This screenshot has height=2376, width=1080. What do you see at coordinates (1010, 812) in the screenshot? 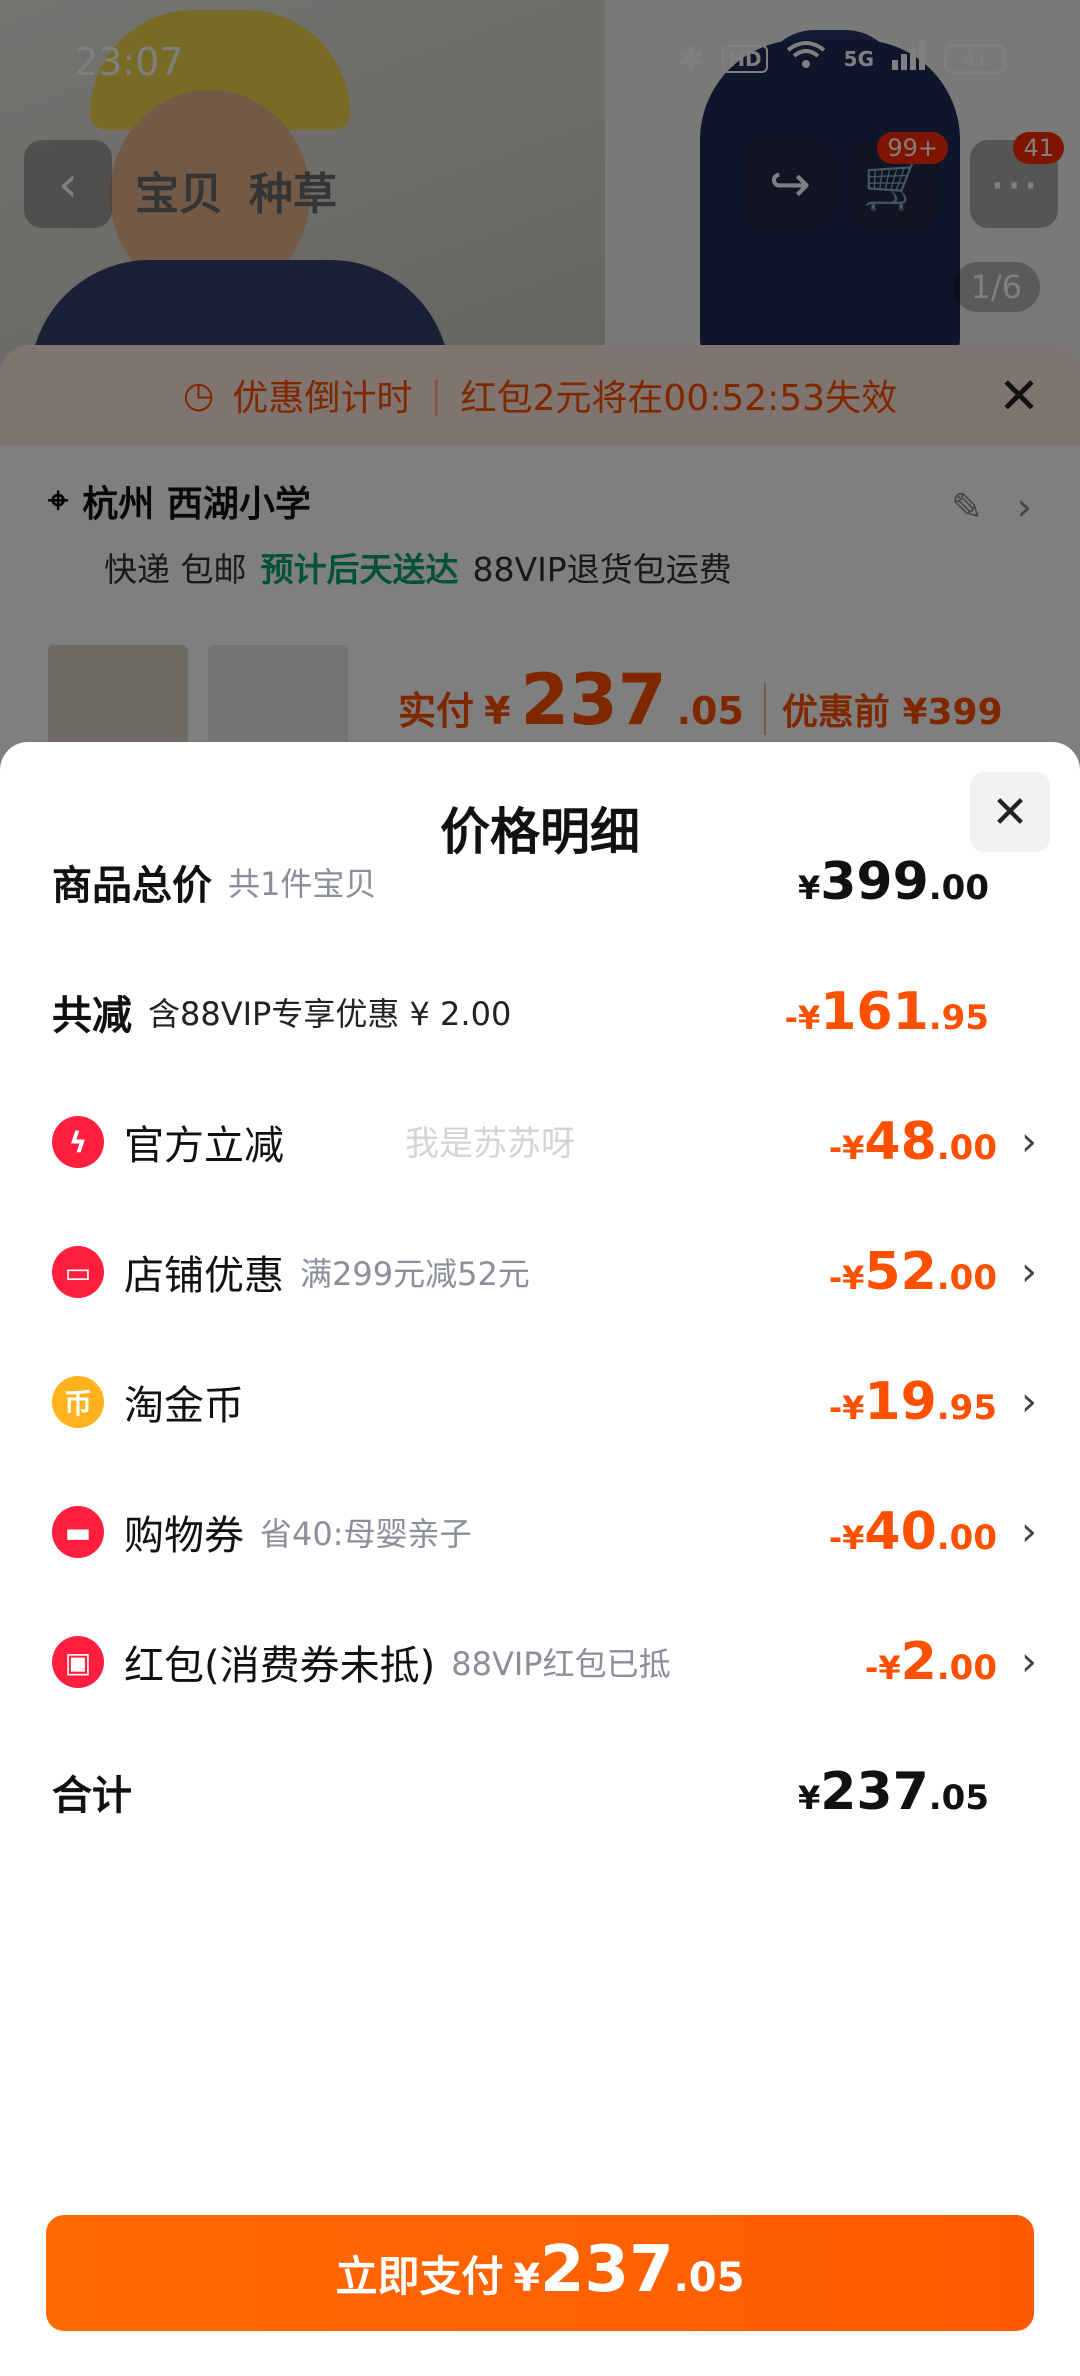
I see `close-icon: ✕` at bounding box center [1010, 812].